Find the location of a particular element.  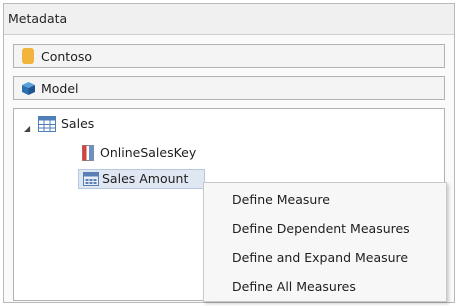

menu-item-define-and-expand-measure: Define and Expand Measure is located at coordinates (320, 257).